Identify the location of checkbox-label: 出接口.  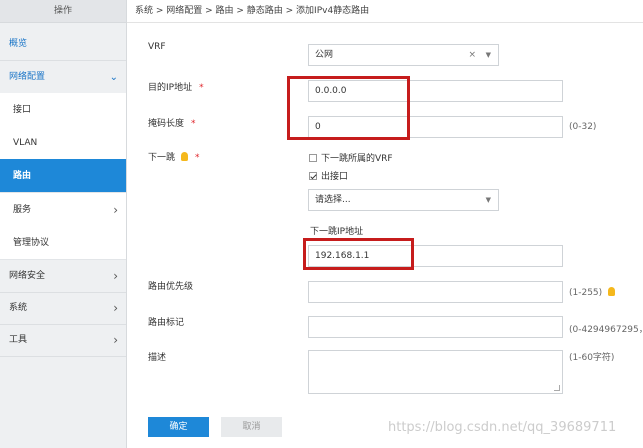
(335, 177).